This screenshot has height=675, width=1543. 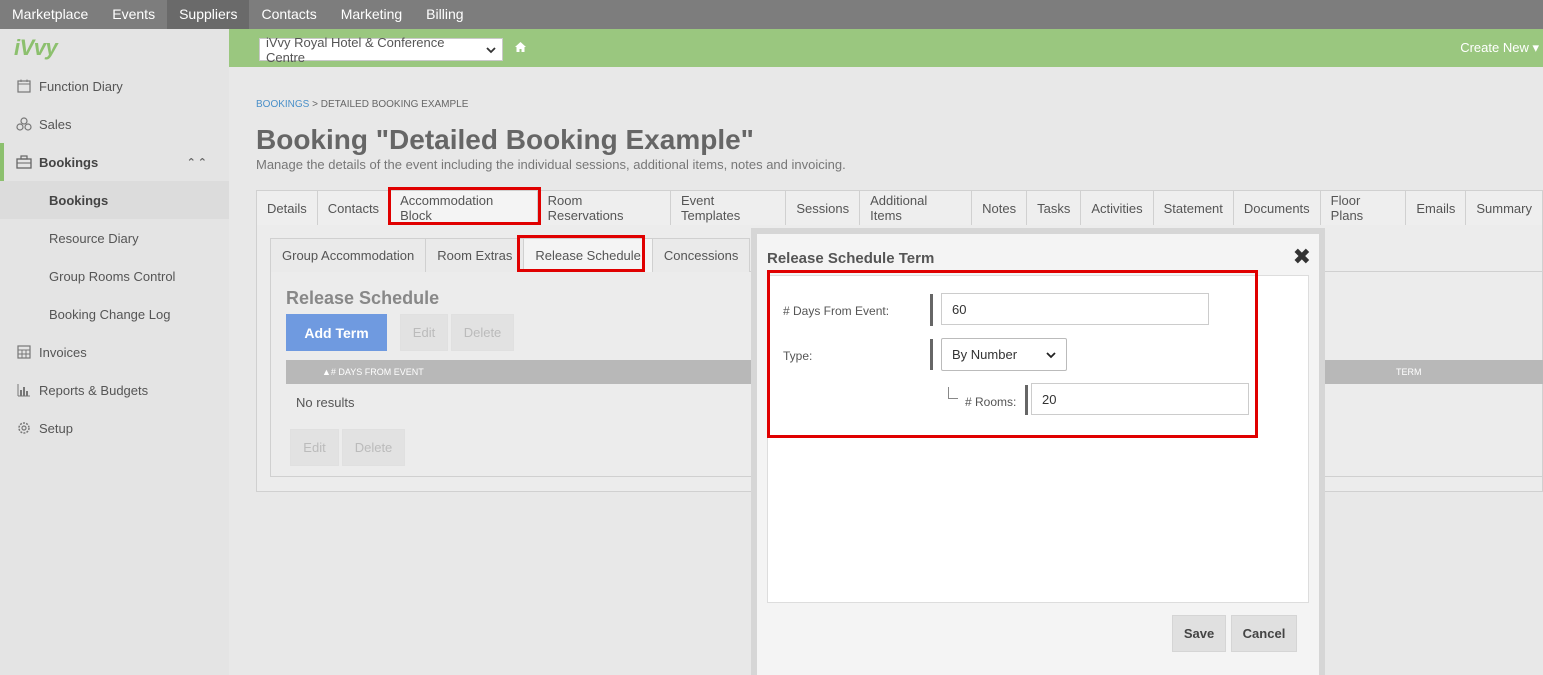 What do you see at coordinates (282, 104) in the screenshot?
I see `breadcrumb-bookings-link: BOOKINGS` at bounding box center [282, 104].